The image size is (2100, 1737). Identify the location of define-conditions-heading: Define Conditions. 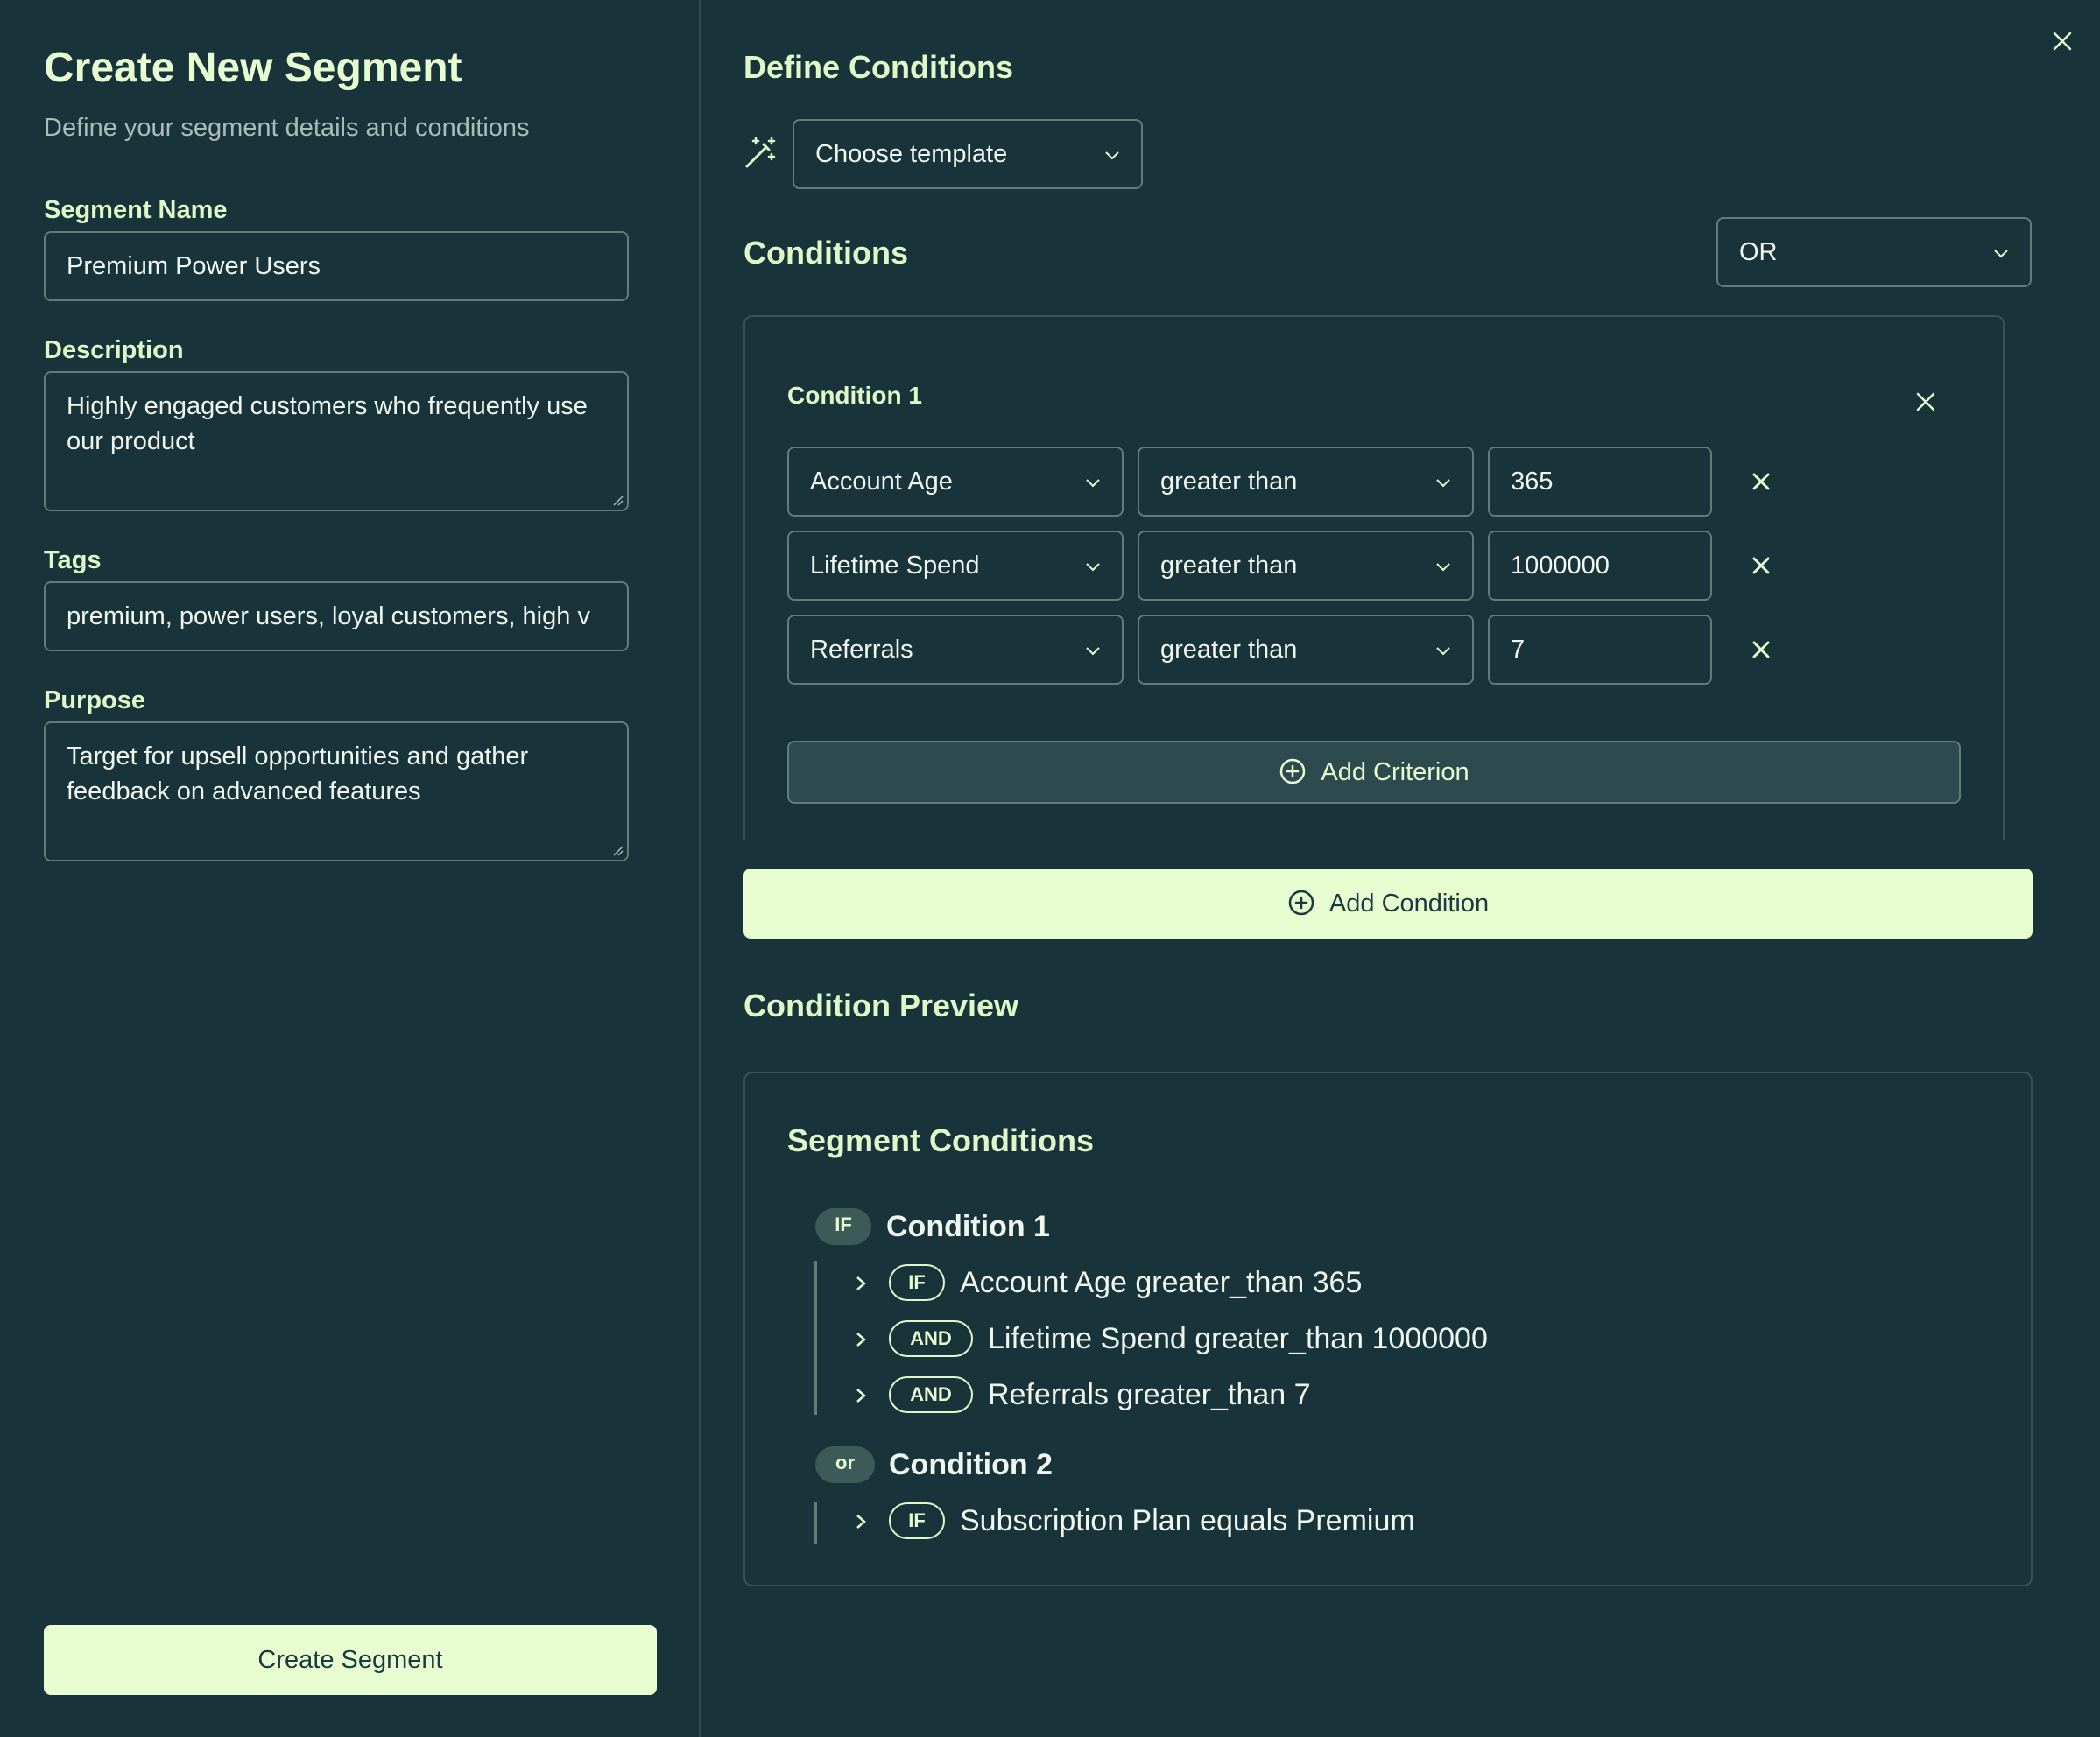
(878, 67).